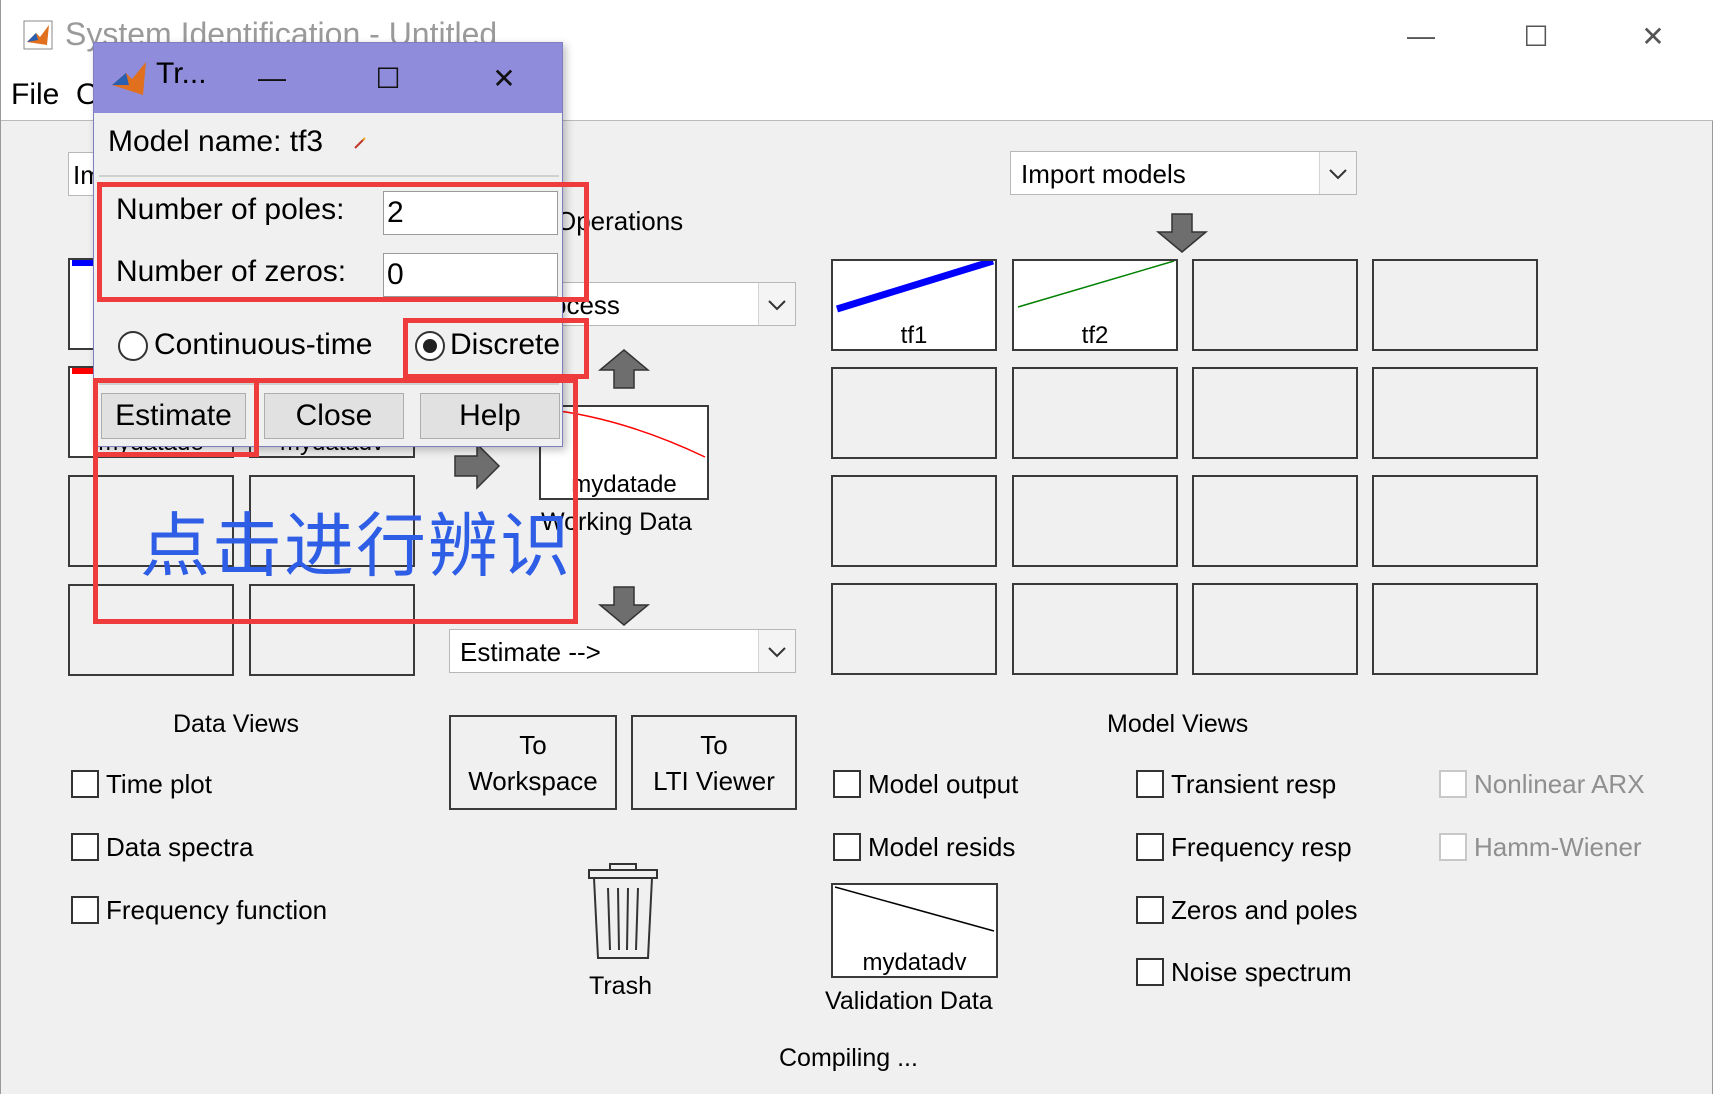  What do you see at coordinates (714, 762) in the screenshot?
I see `to-lti-viewer-button: To LTI Viewer` at bounding box center [714, 762].